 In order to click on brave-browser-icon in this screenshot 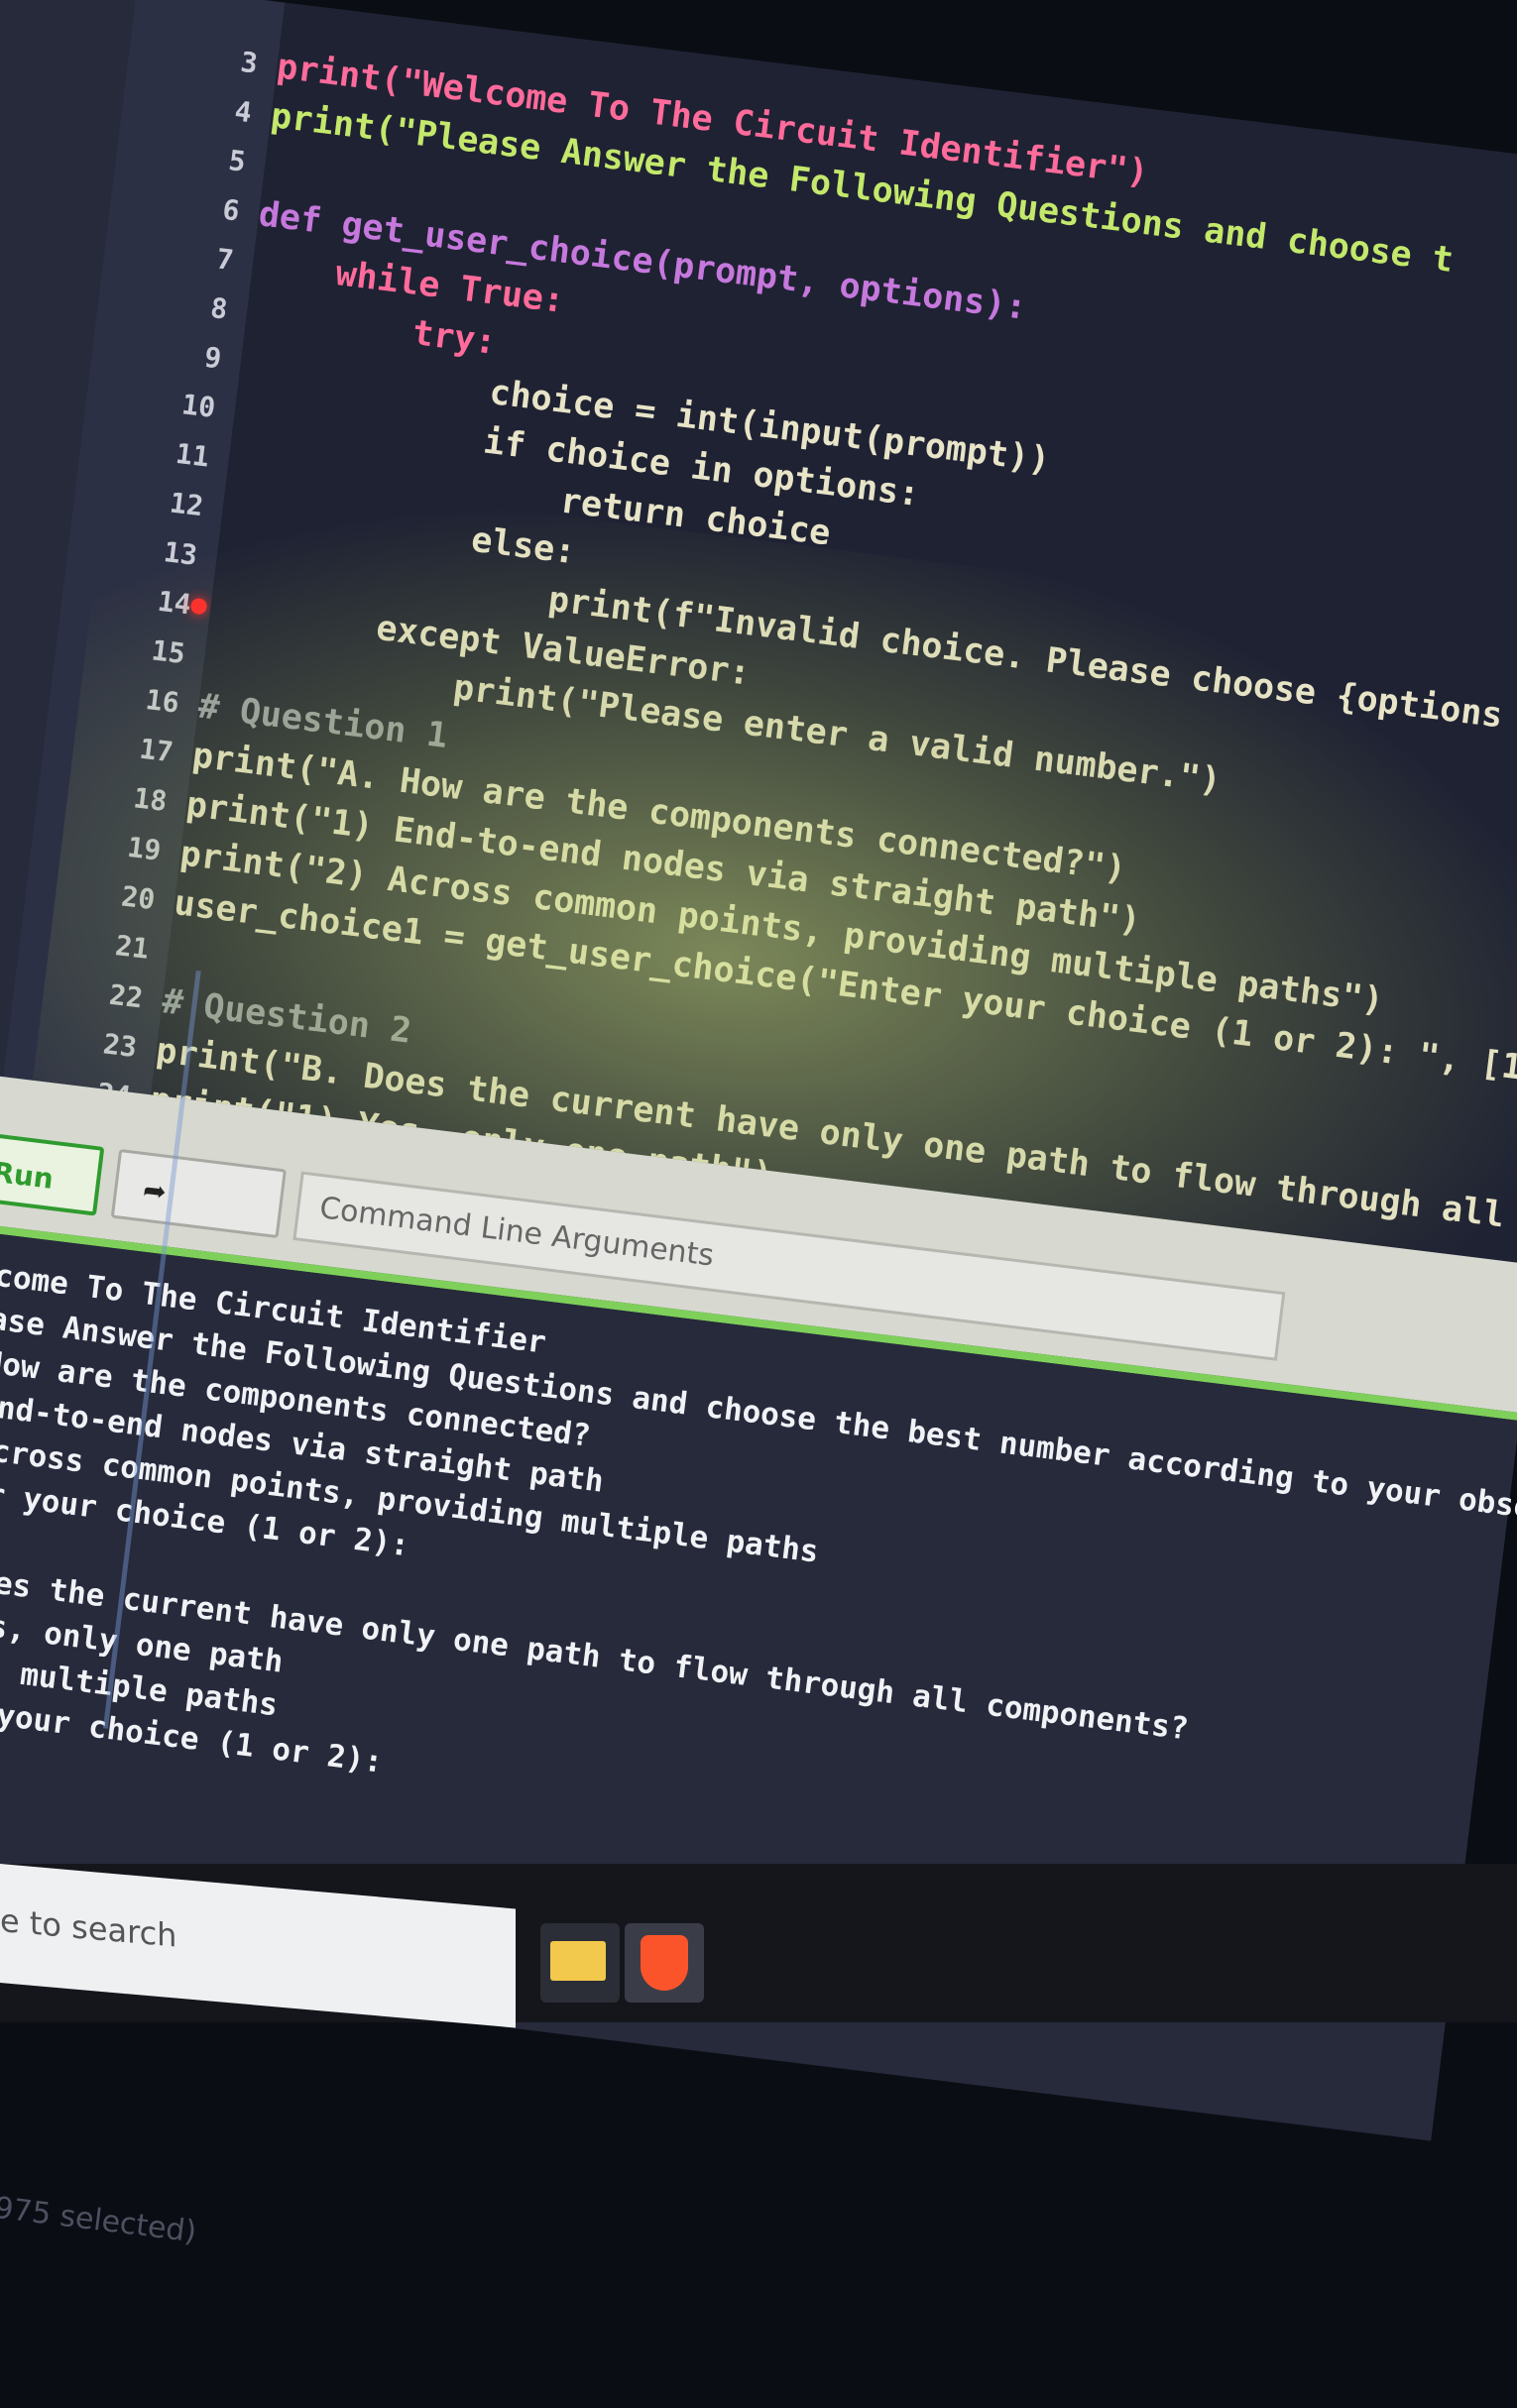, I will do `click(664, 1963)`.